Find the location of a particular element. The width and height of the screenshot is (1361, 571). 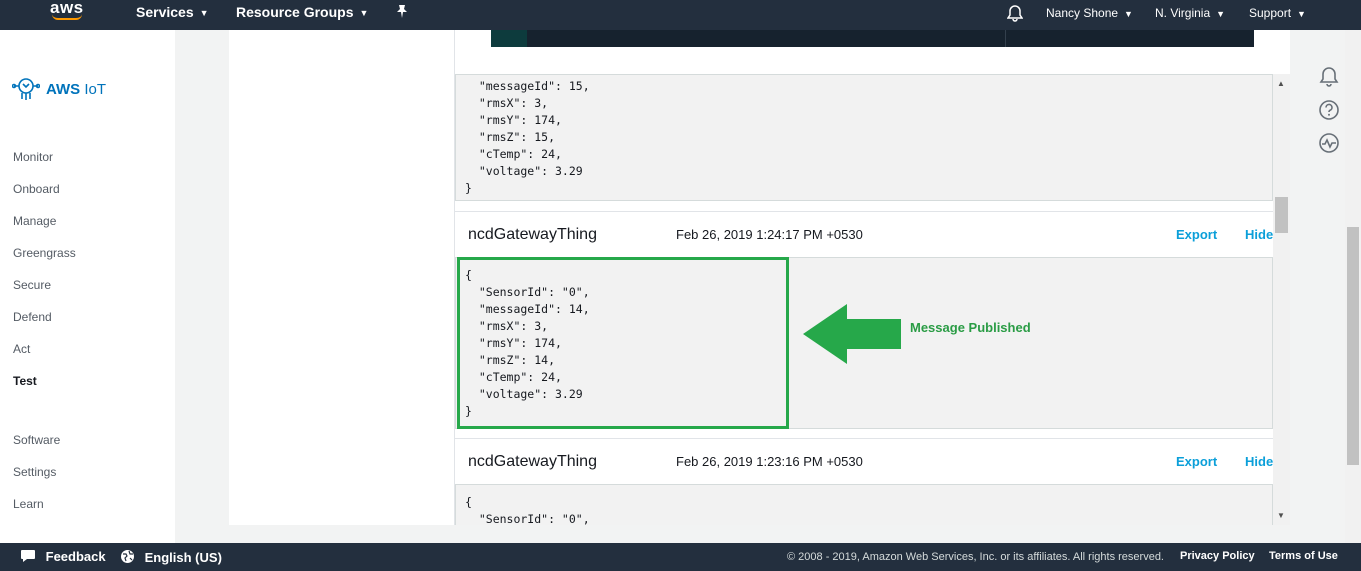

privacy-policy-link: Privacy Policy is located at coordinates (1217, 556).